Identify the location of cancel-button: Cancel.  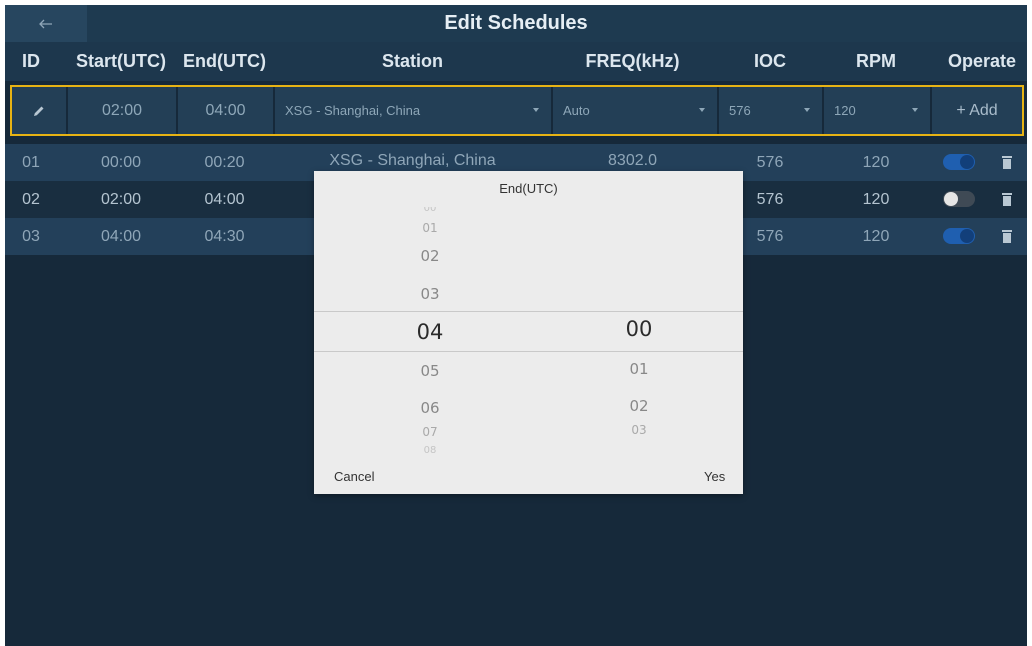
(354, 476).